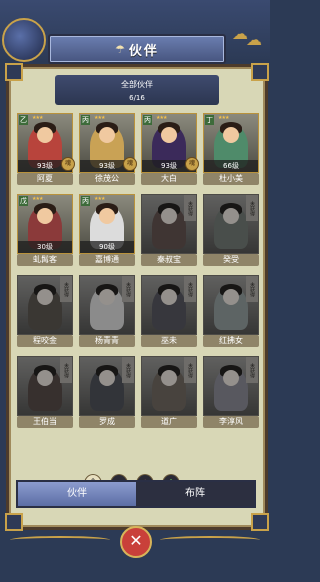  Describe the element at coordinates (77, 494) in the screenshot. I see `tab-partners: 伙伴` at that location.